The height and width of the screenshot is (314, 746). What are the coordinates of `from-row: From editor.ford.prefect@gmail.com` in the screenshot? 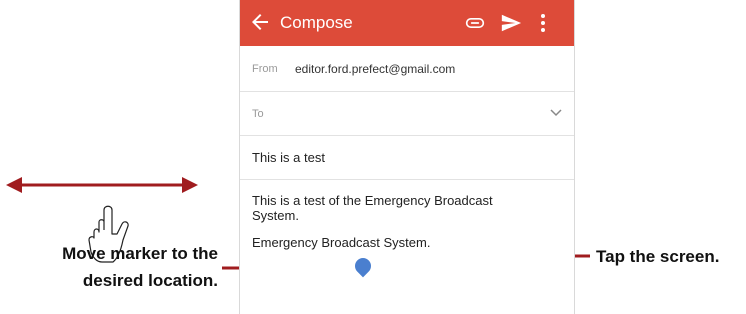 It's located at (407, 69).